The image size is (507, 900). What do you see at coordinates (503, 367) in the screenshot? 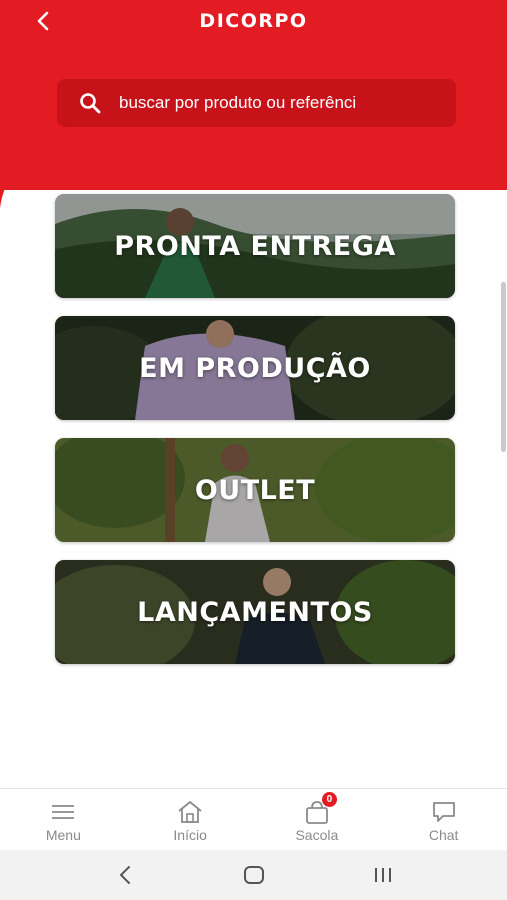
I see `scrollbar-thumb` at bounding box center [503, 367].